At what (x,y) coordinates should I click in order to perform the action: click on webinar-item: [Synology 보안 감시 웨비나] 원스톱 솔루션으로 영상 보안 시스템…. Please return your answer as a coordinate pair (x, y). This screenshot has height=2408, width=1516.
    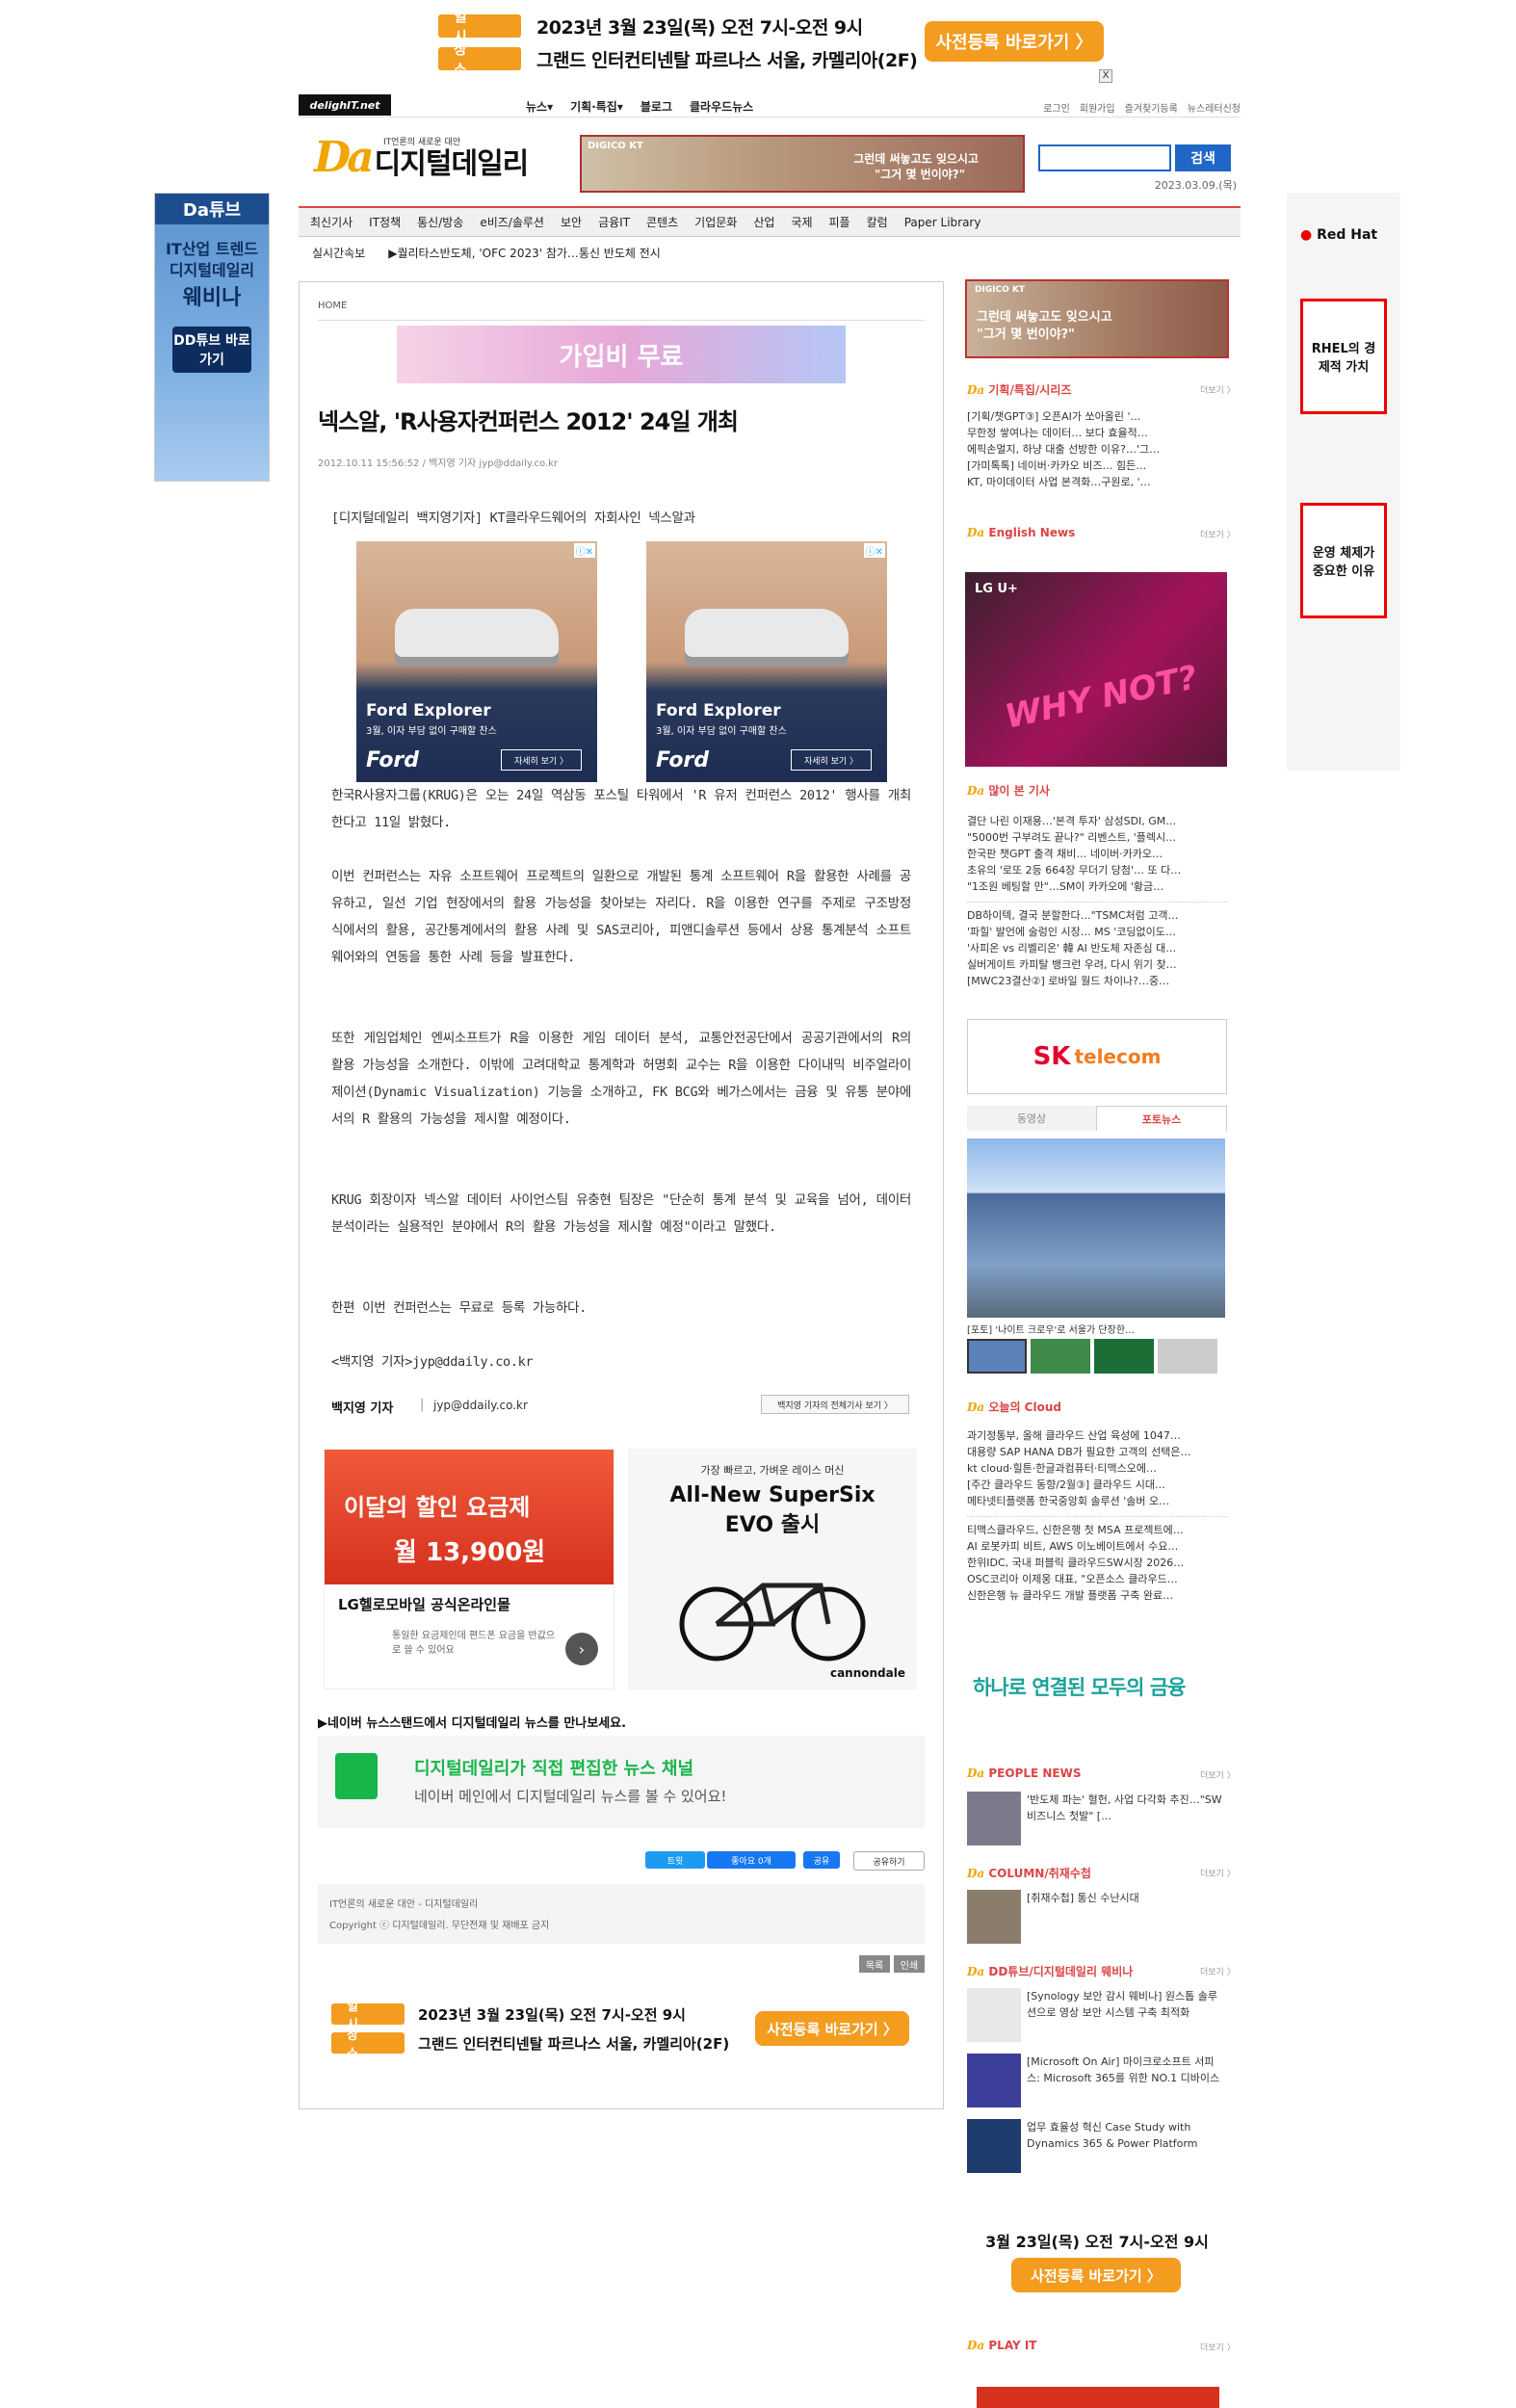
    Looking at the image, I should click on (1127, 2004).